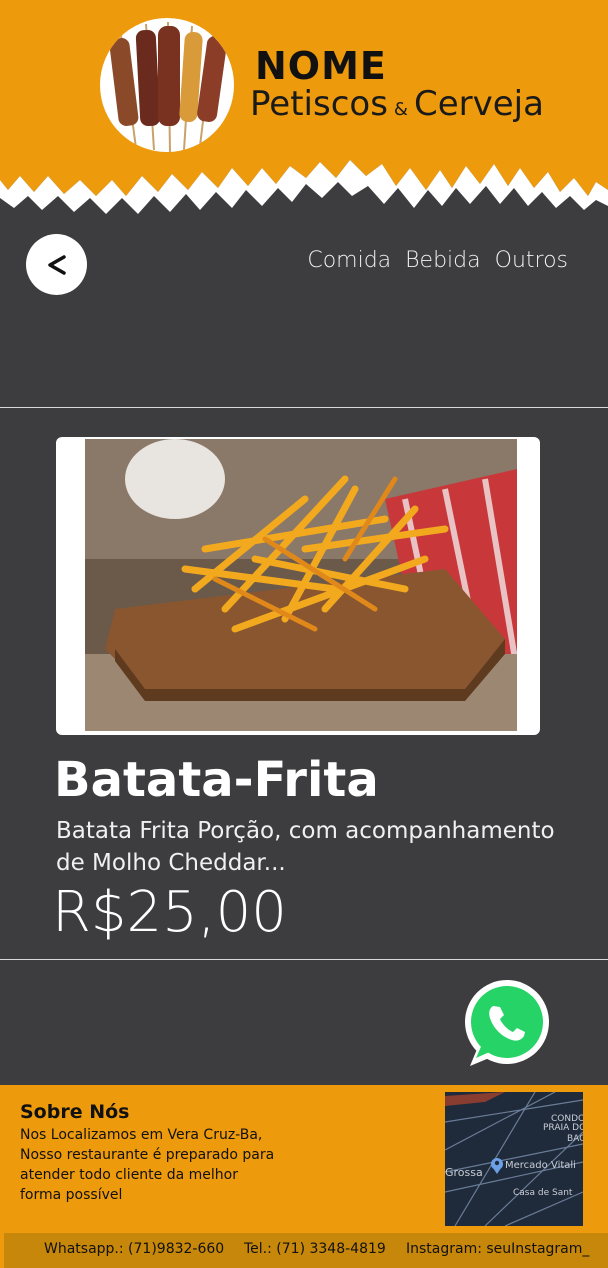 The width and height of the screenshot is (608, 1268). I want to click on logo, so click(167, 85).